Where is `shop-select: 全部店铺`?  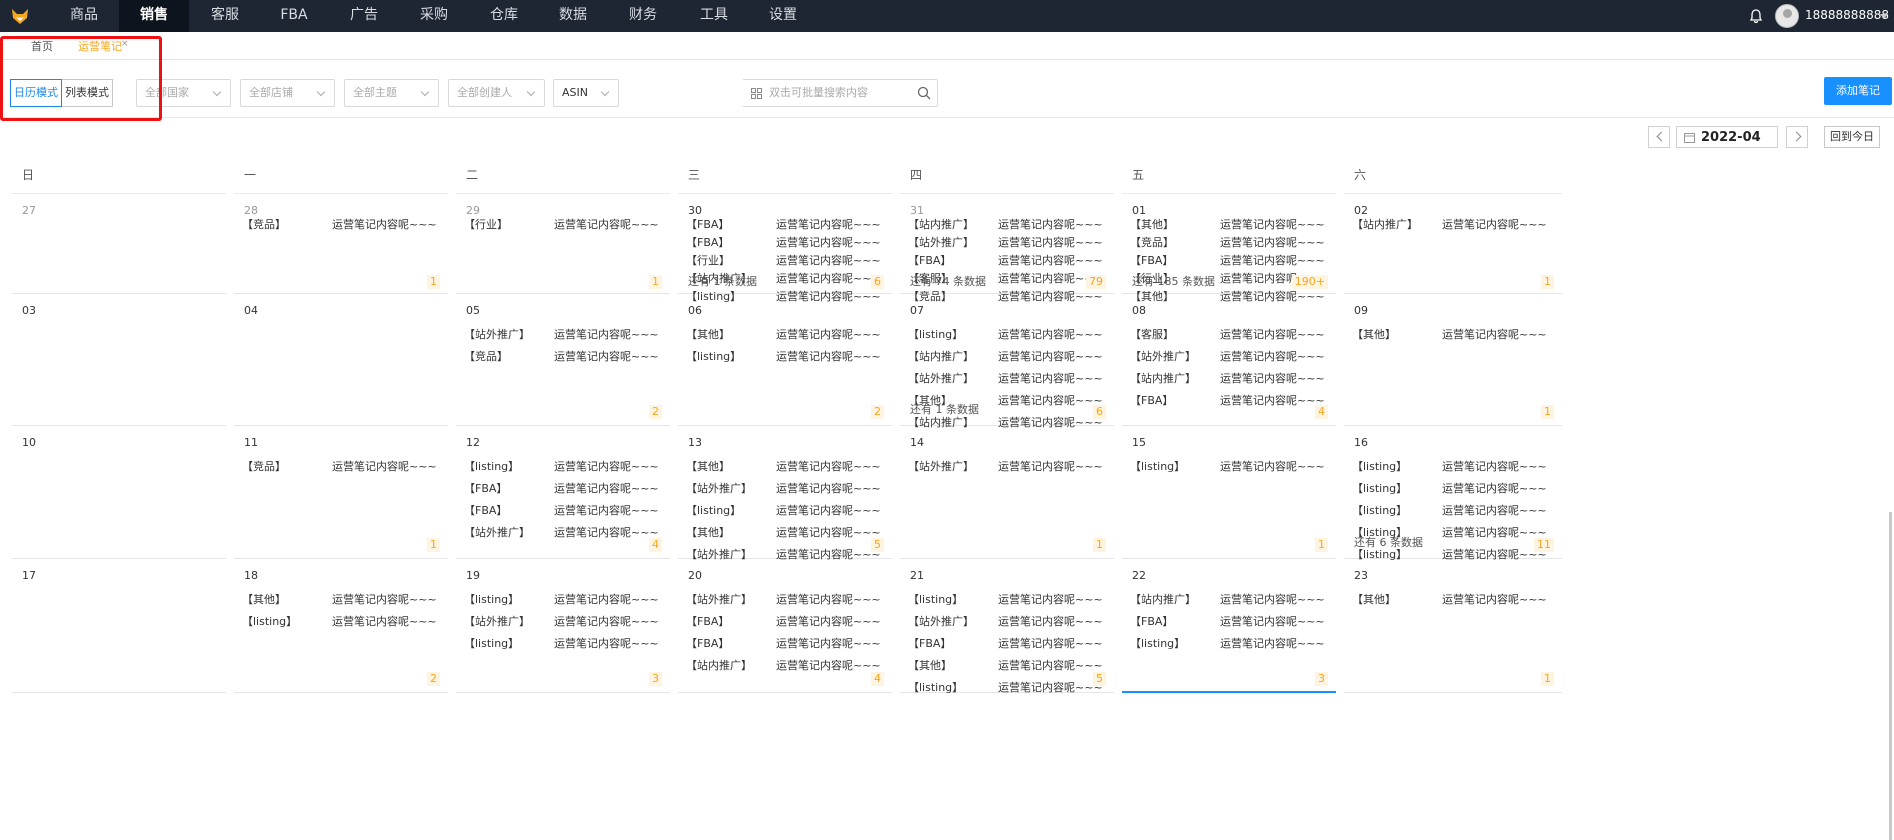
shop-select: 全部店铺 is located at coordinates (287, 93).